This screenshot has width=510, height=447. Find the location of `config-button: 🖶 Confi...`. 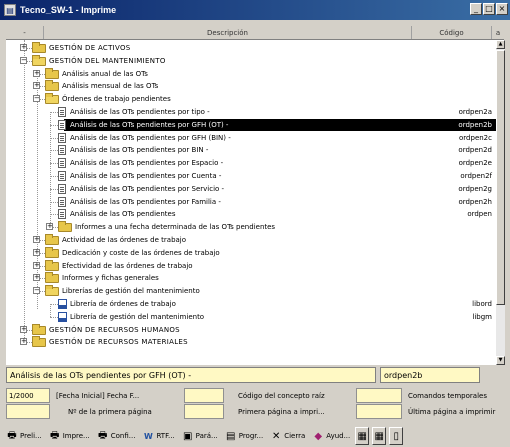

config-button: 🖶 Confi... is located at coordinates (116, 436).